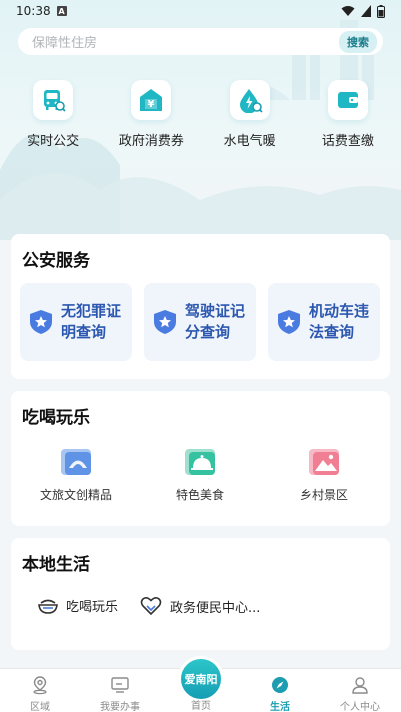  What do you see at coordinates (40, 685) in the screenshot?
I see `location-icon` at bounding box center [40, 685].